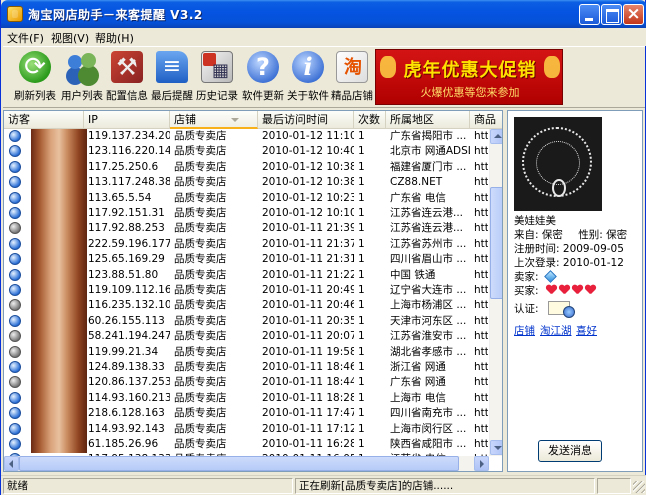  What do you see at coordinates (570, 451) in the screenshot?
I see `send-message-button: 发送消息` at bounding box center [570, 451].